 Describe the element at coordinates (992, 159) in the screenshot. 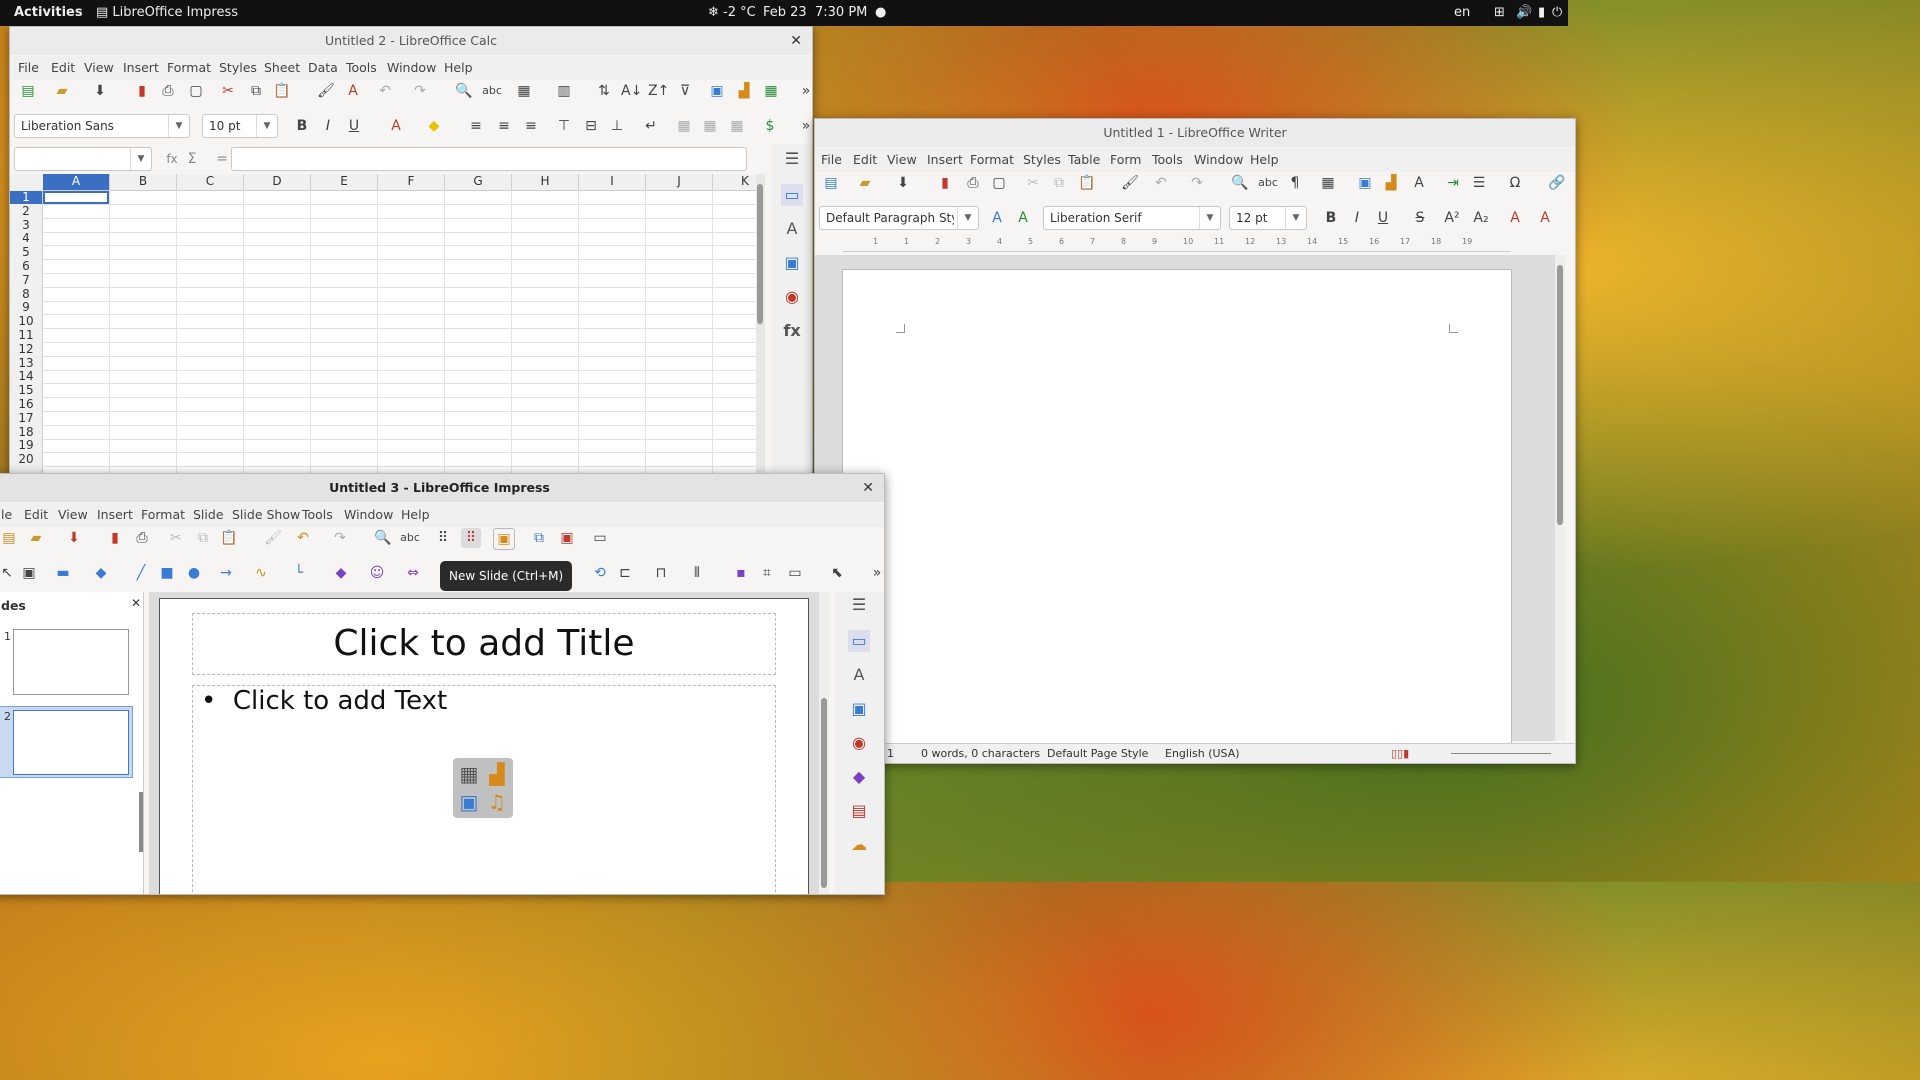

I see `writer-menu-format: Format` at that location.